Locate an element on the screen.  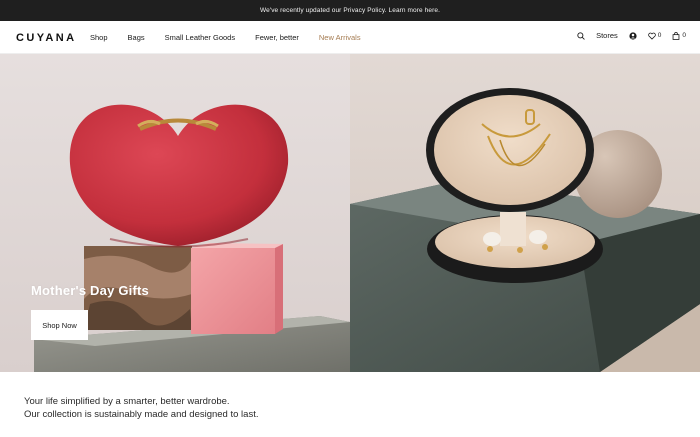
cart-button: 0 is located at coordinates (679, 35).